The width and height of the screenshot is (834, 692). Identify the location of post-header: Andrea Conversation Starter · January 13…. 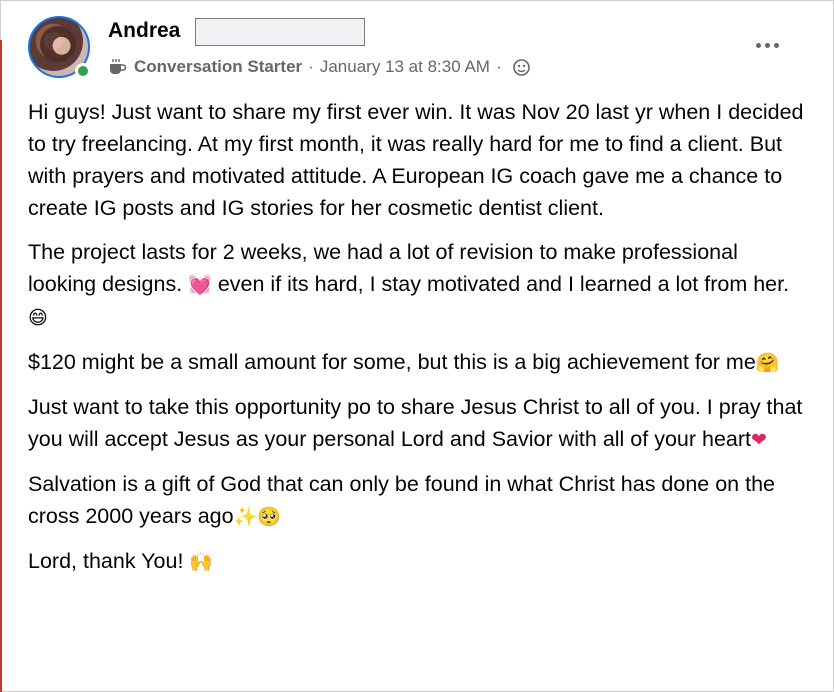
(419, 49).